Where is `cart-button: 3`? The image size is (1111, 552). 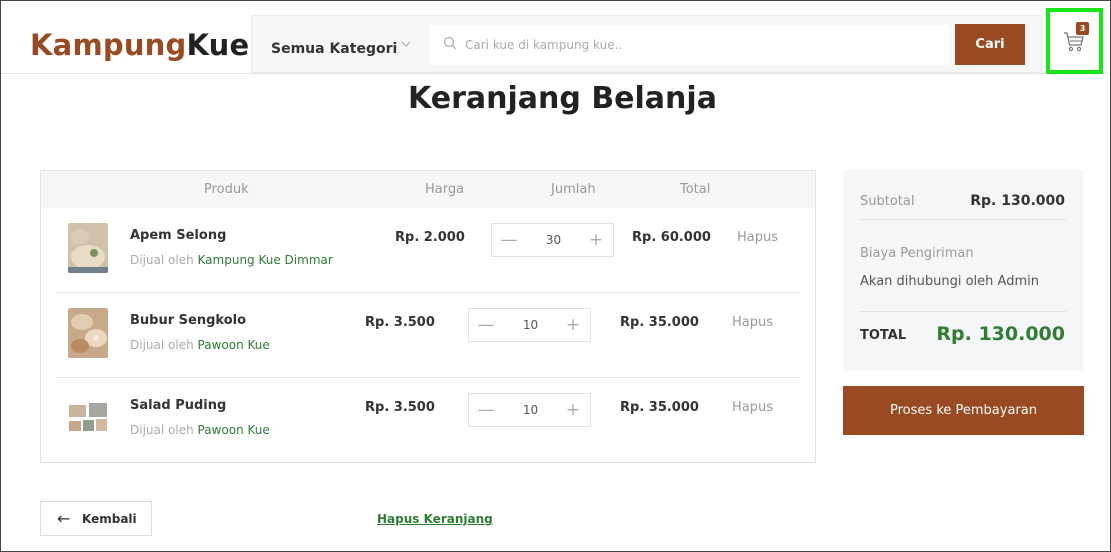 cart-button: 3 is located at coordinates (1074, 41).